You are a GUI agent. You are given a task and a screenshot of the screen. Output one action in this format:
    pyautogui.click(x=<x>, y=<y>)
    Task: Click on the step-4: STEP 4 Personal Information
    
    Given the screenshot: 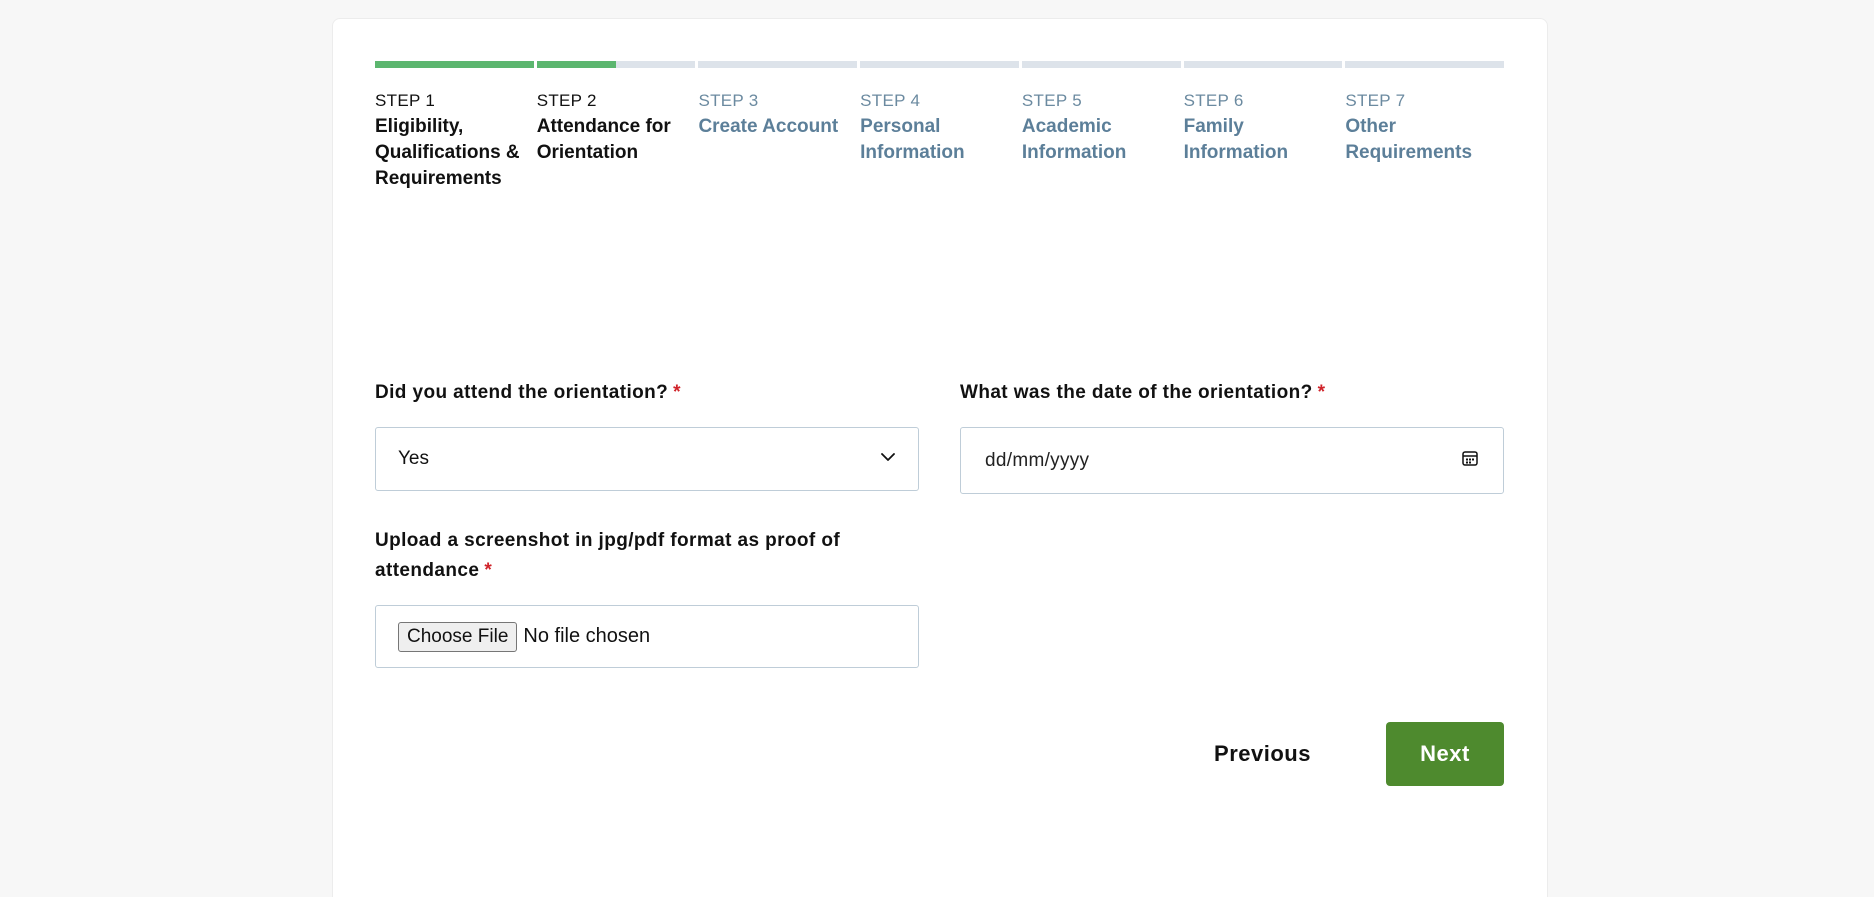 What is the action you would take?
    pyautogui.click(x=939, y=126)
    